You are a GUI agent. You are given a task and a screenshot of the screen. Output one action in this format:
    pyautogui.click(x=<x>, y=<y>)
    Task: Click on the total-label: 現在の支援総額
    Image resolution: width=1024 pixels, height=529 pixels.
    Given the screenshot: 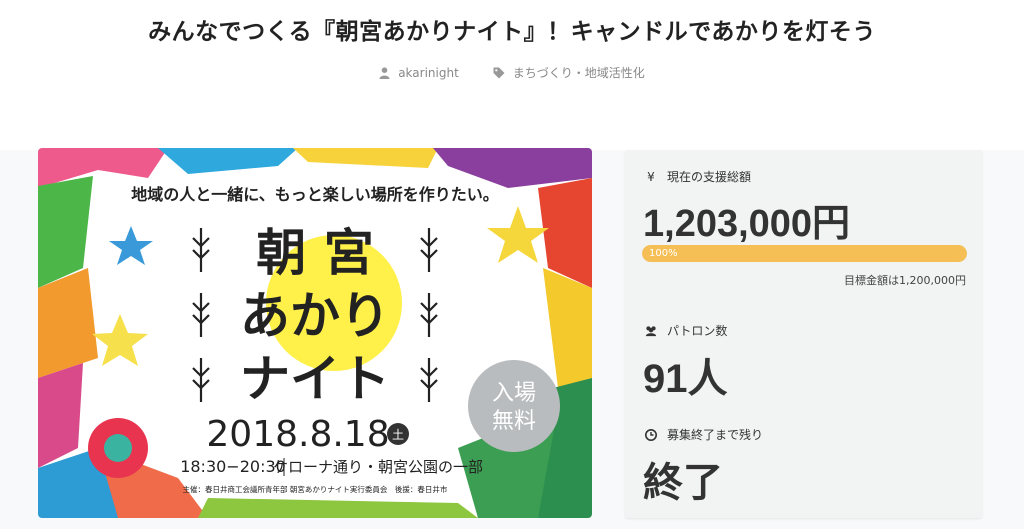 What is the action you would take?
    pyautogui.click(x=709, y=177)
    